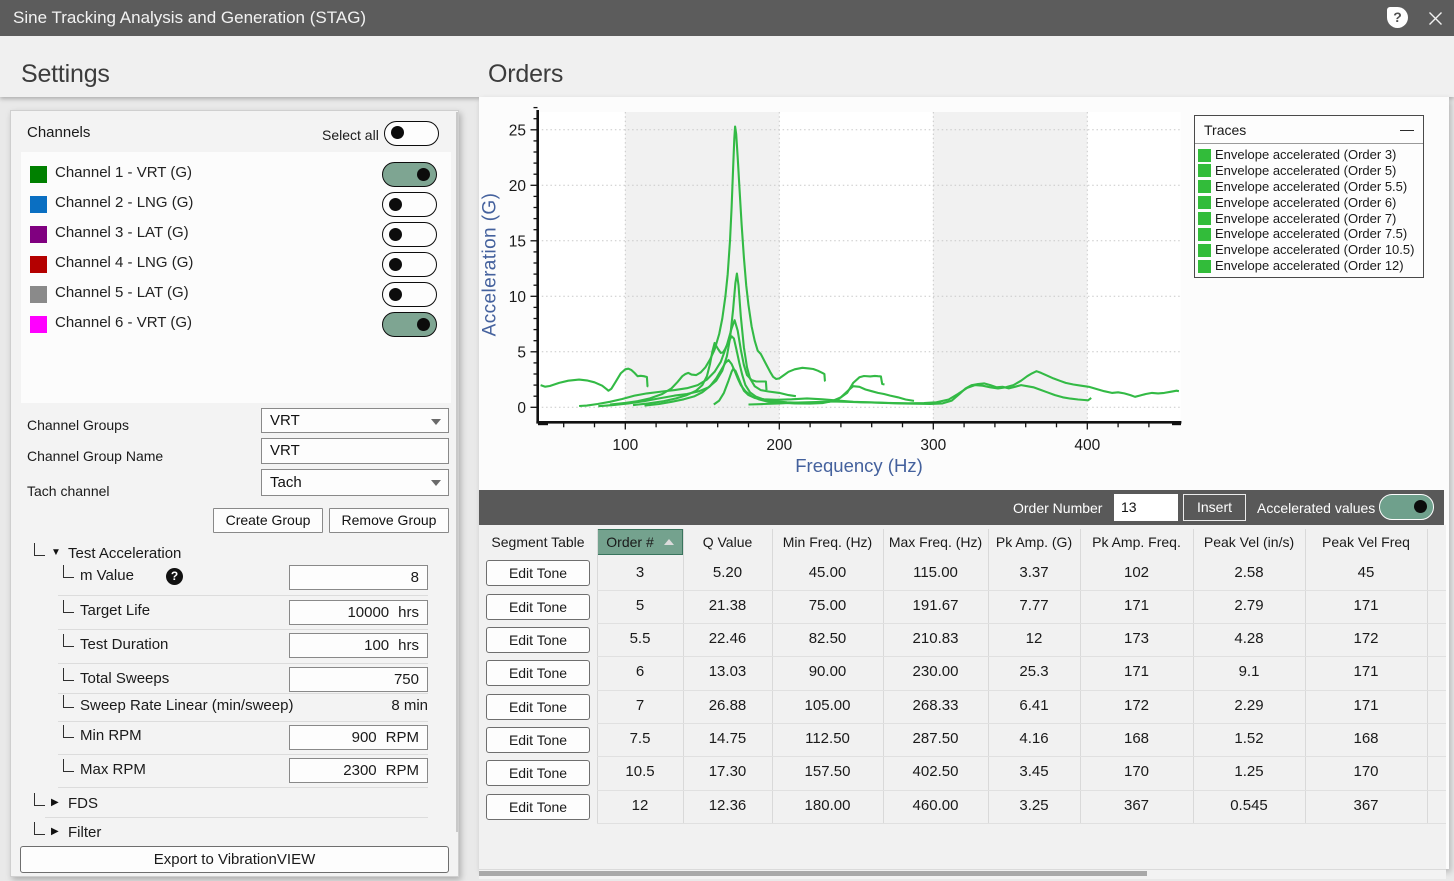  I want to click on svg-text: 15, so click(517, 241).